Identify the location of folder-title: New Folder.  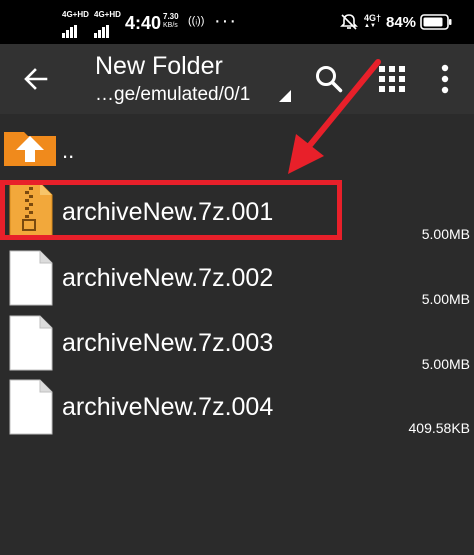
(159, 66).